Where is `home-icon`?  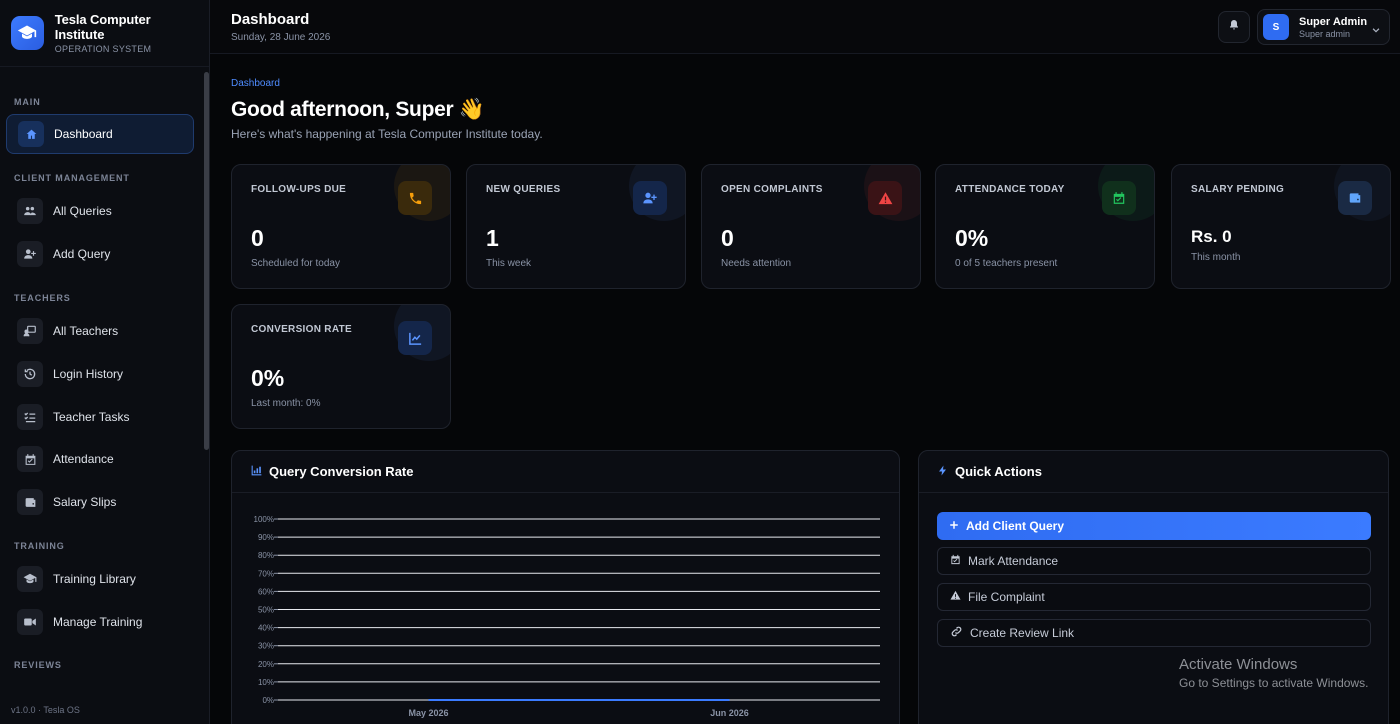 home-icon is located at coordinates (31, 134).